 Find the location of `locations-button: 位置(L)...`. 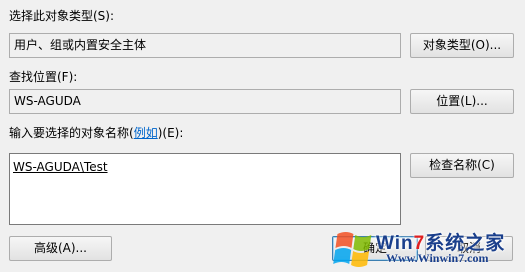

locations-button: 位置(L)... is located at coordinates (462, 101).